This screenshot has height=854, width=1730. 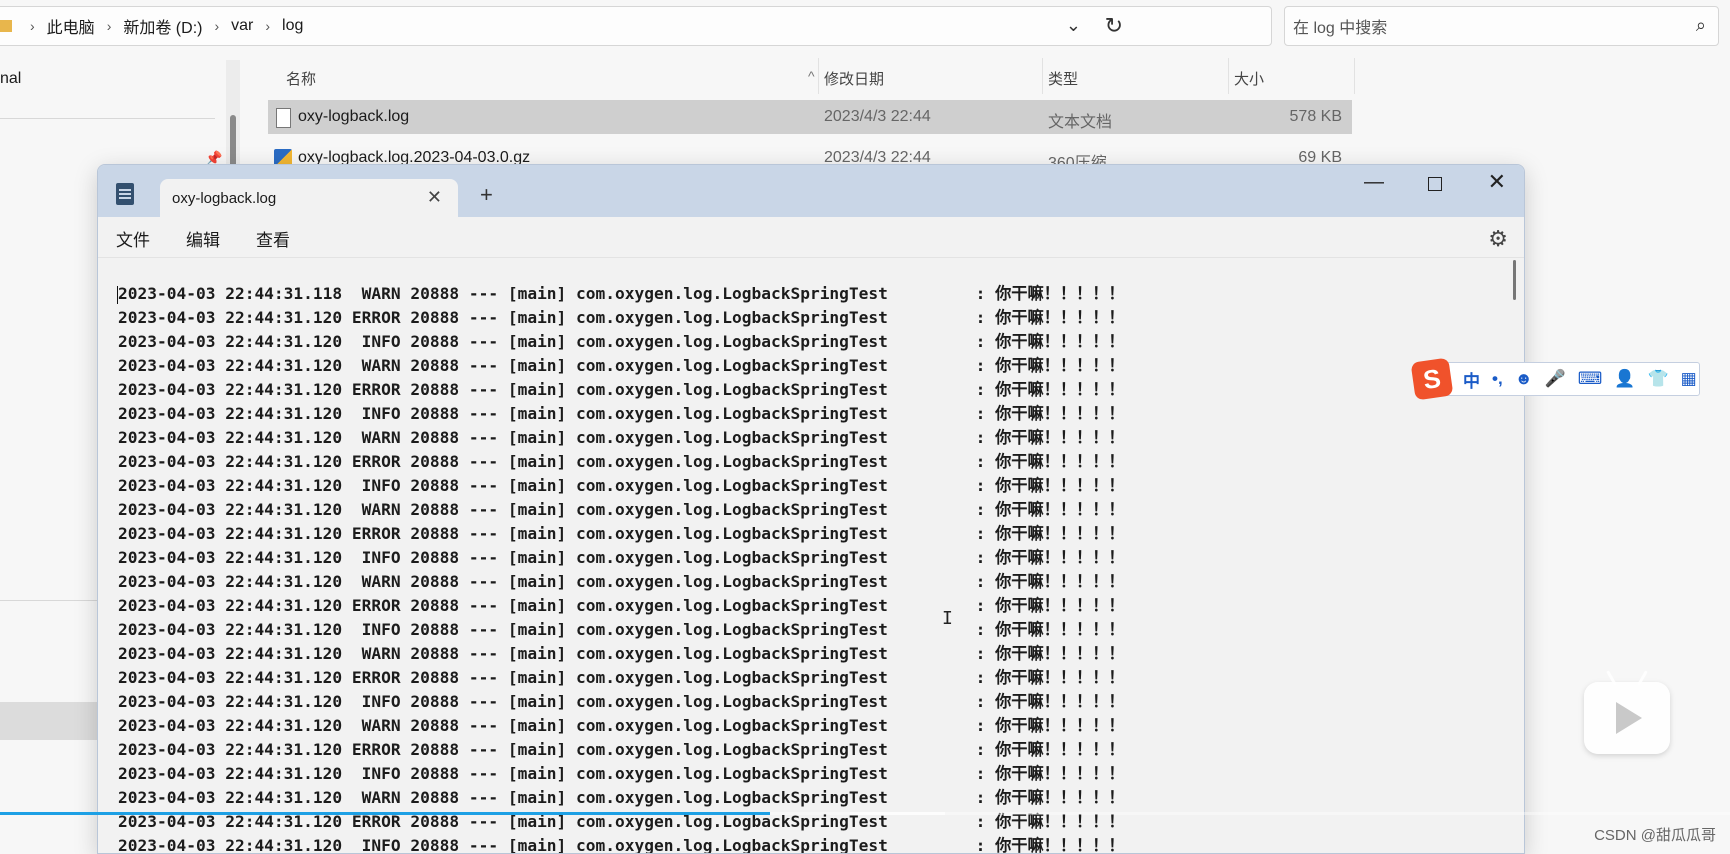 What do you see at coordinates (10, 79) in the screenshot?
I see `nav-item-personal: nal` at bounding box center [10, 79].